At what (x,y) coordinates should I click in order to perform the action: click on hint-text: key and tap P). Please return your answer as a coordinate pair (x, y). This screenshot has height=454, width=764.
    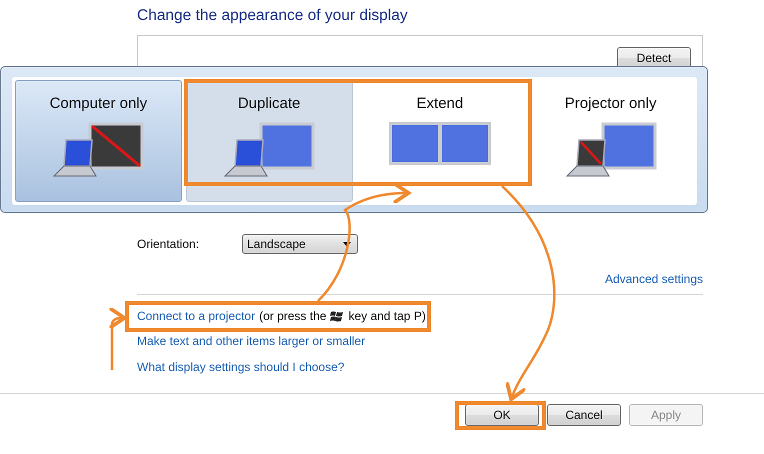
    Looking at the image, I should click on (387, 316).